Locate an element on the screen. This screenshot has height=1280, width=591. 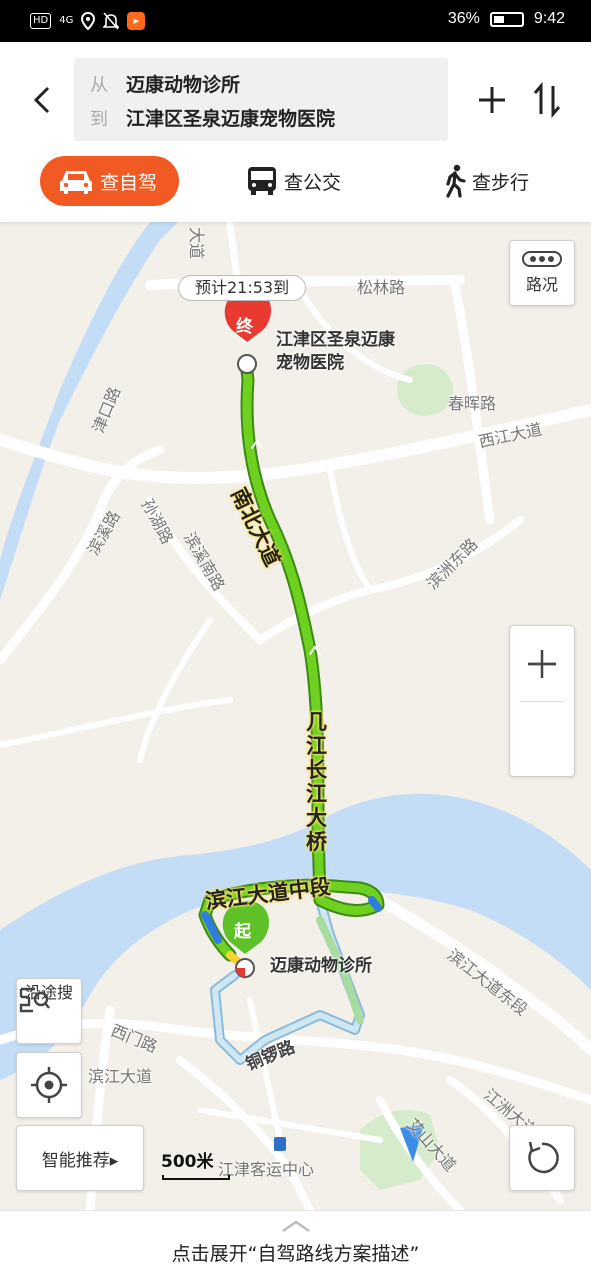
battery-icon is located at coordinates (506, 19).